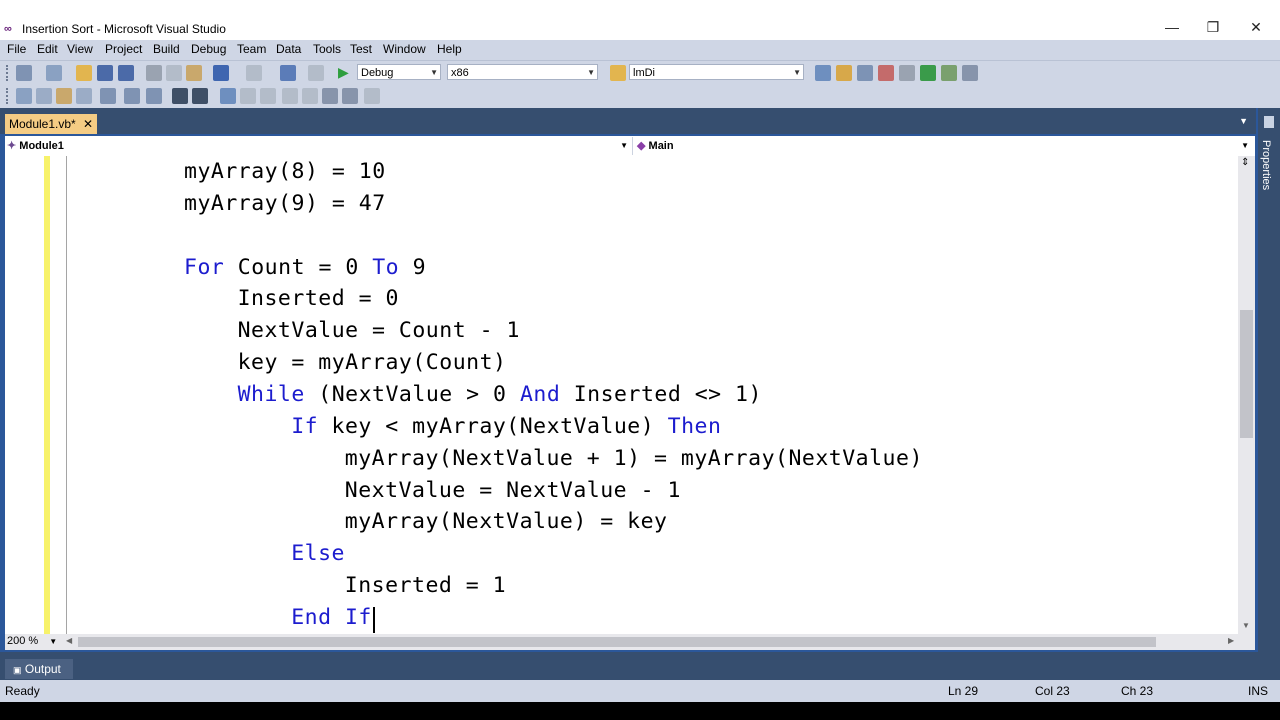 This screenshot has width=1280, height=720. I want to click on split-handle-icon: ⇕, so click(1245, 162).